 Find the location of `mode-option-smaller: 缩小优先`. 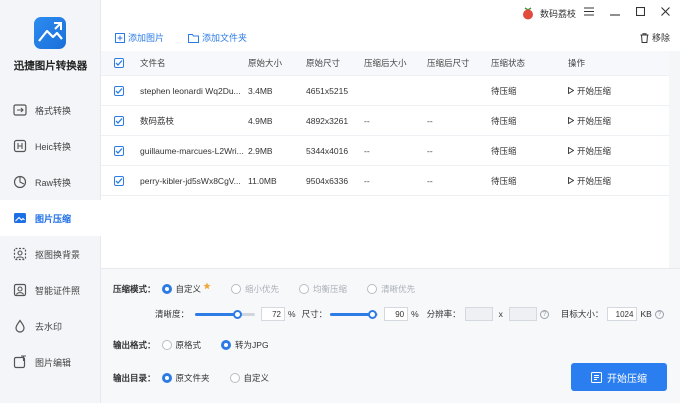

mode-option-smaller: 缩小优先 is located at coordinates (255, 289).